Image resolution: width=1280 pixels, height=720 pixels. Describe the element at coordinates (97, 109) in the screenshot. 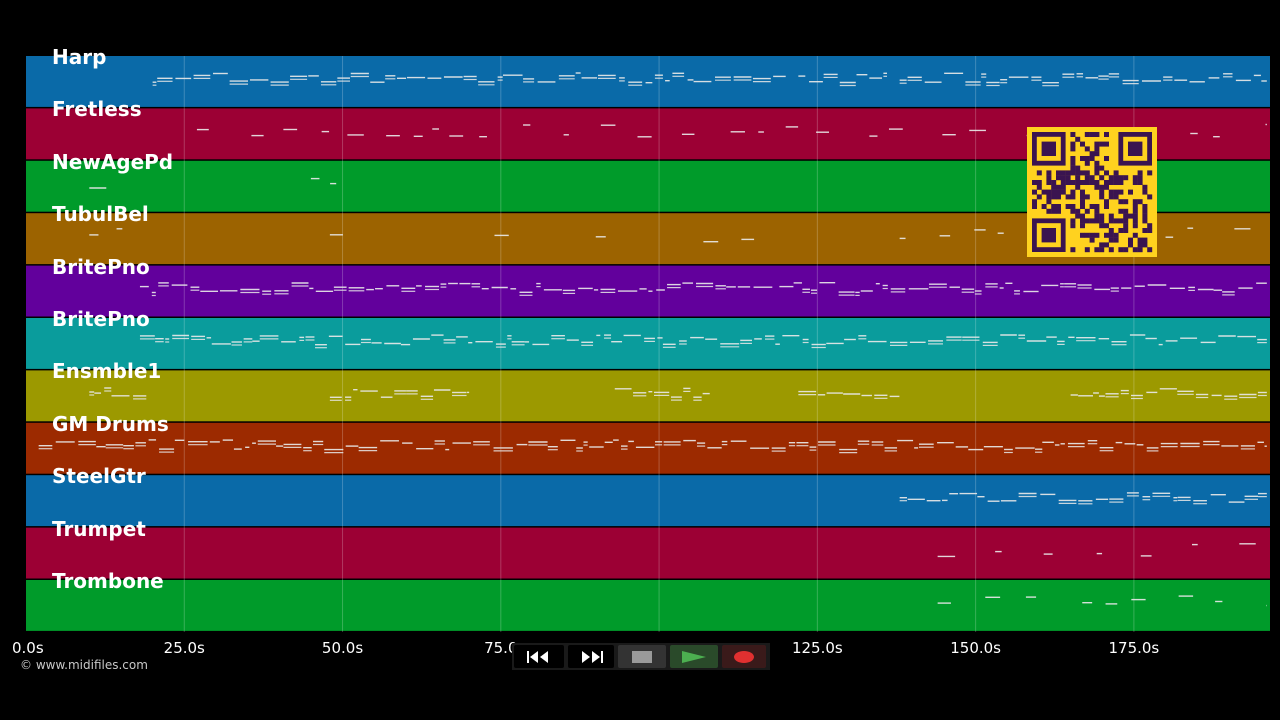

I see `track-label: Fretless` at that location.